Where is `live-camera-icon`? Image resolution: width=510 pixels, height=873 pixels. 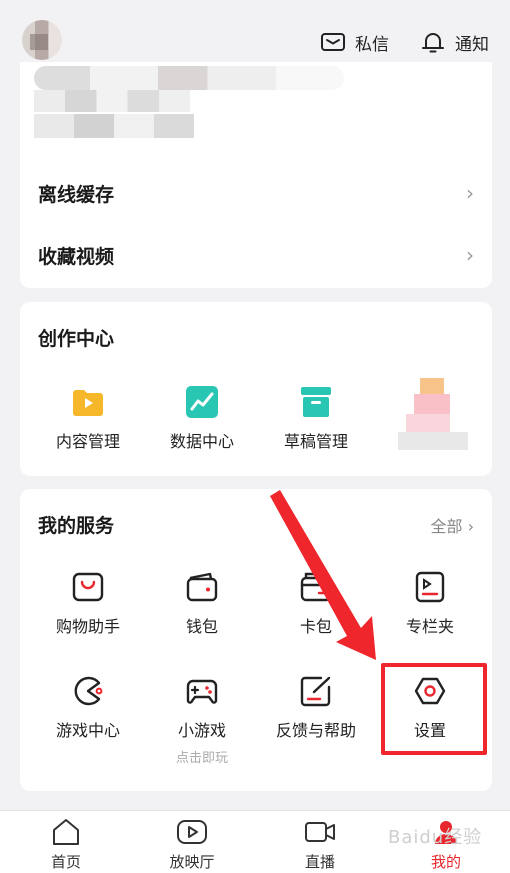 live-camera-icon is located at coordinates (320, 832).